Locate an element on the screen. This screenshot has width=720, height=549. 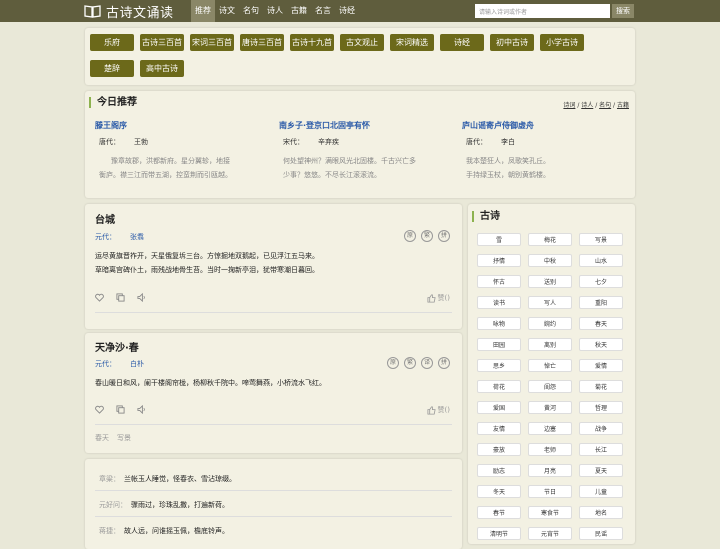
daily-item-title: 南乡子·登京口北固亭有怀 is located at coordinates (369, 125).